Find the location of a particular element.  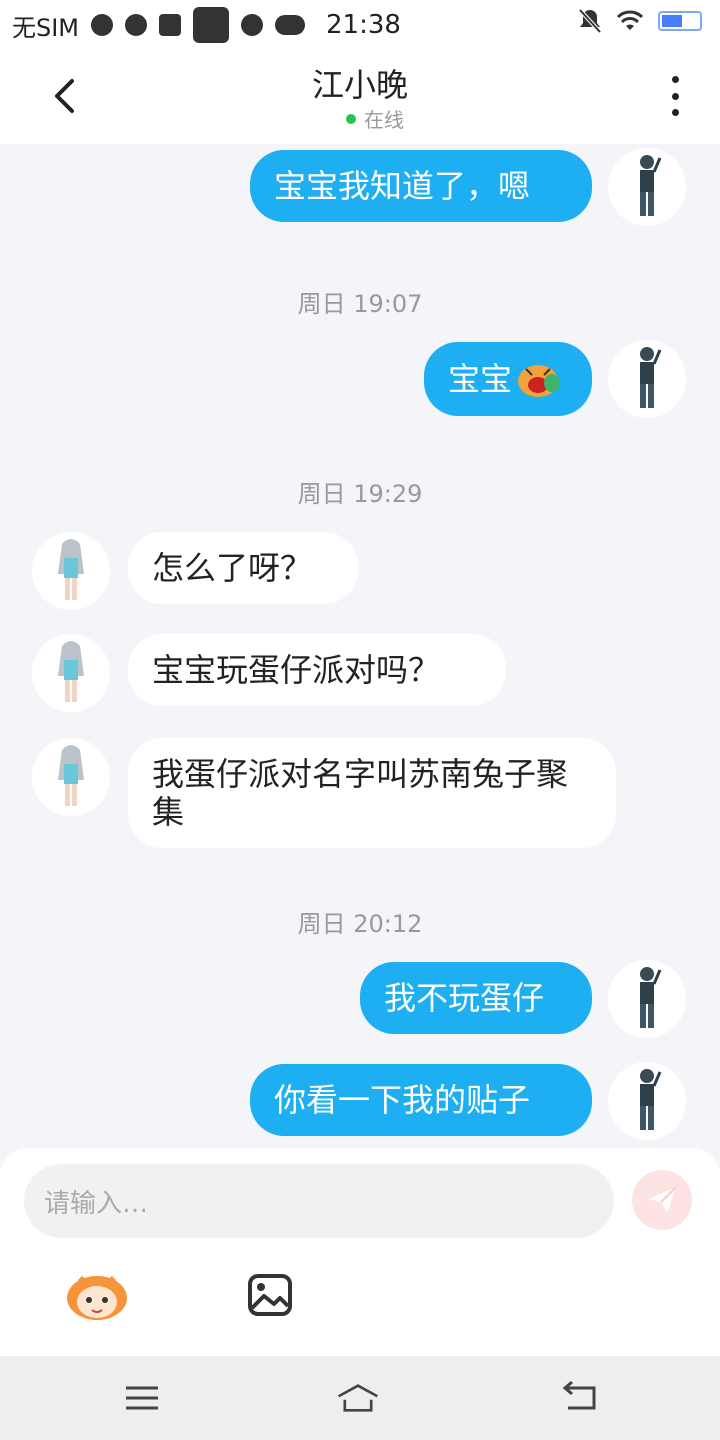

more-options-button is located at coordinates (675, 96).